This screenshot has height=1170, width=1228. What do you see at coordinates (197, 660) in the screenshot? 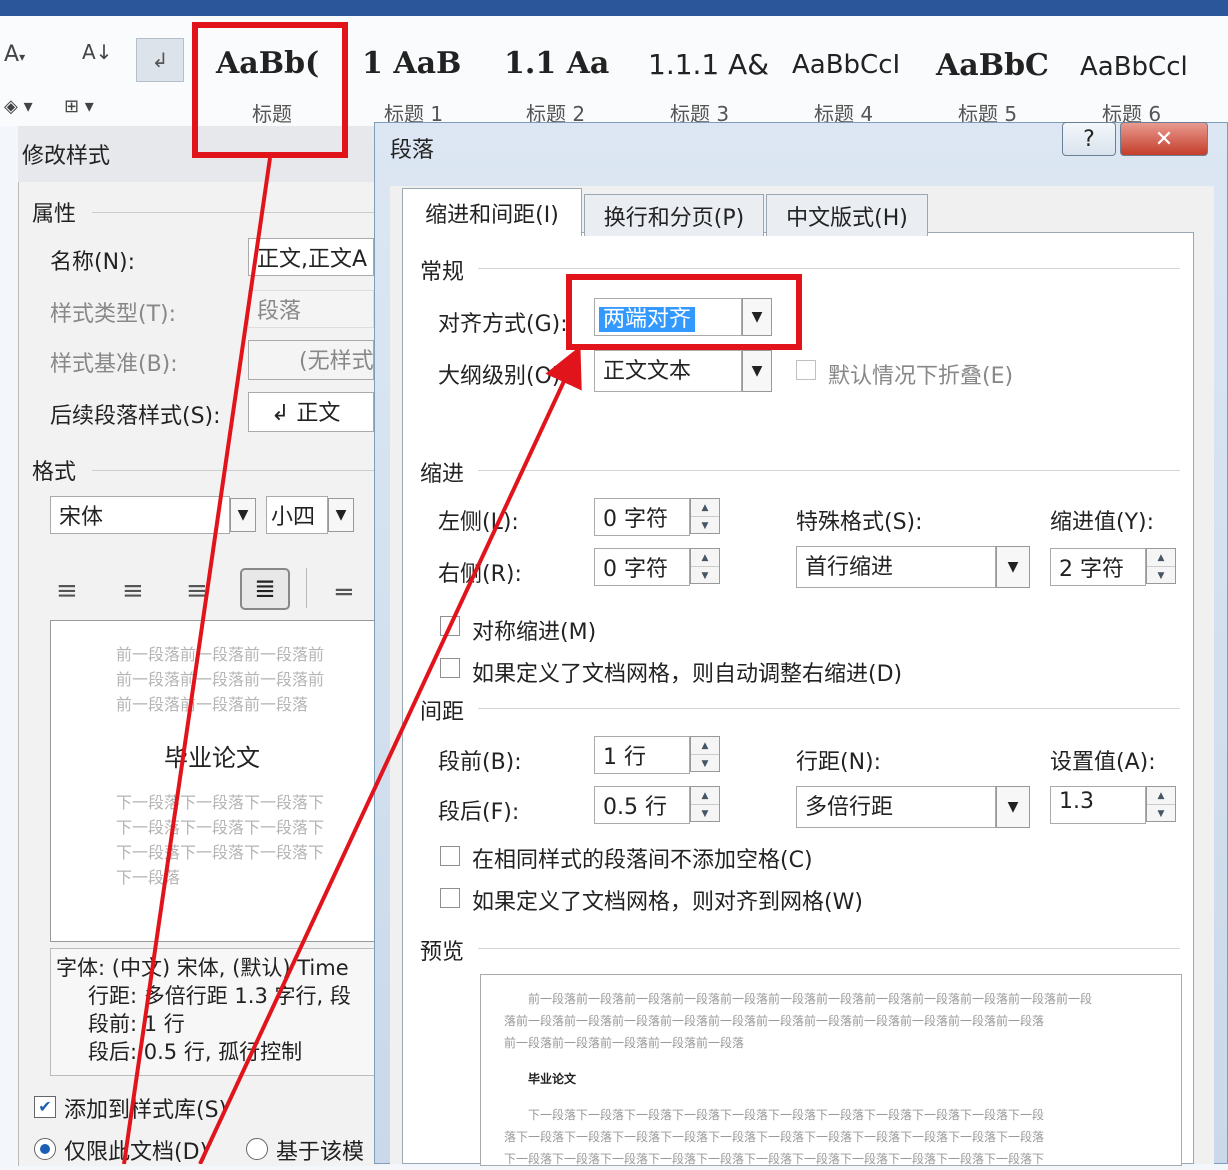
I see `arrow-title-to-bottom` at bounding box center [197, 660].